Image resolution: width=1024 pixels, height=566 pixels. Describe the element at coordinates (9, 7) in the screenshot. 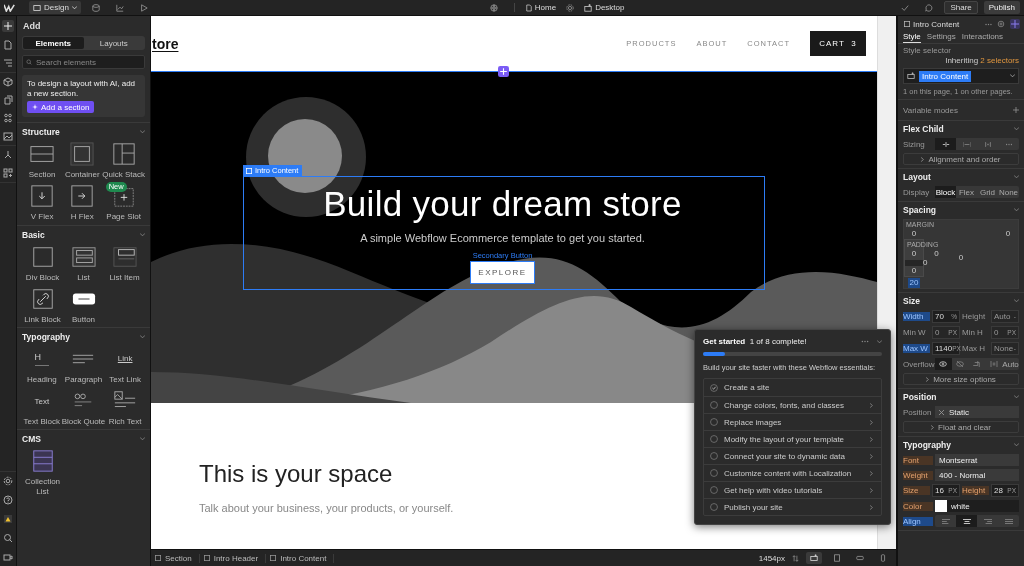

I see `logo-icon` at that location.